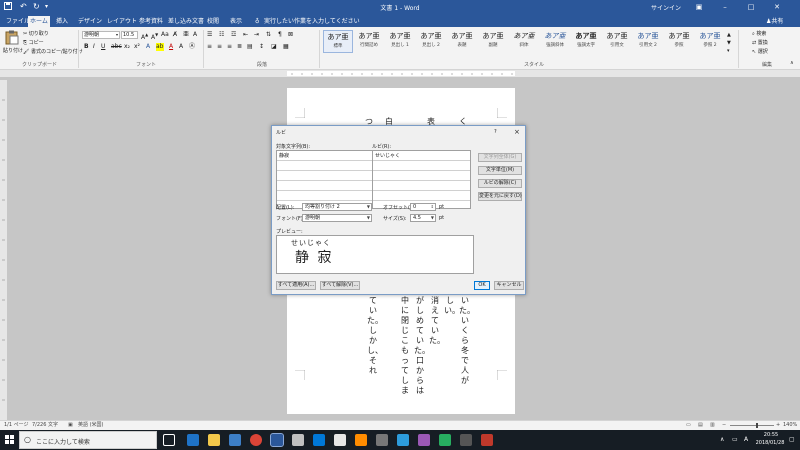  I want to click on zoom-in-button: +, so click(778, 425).